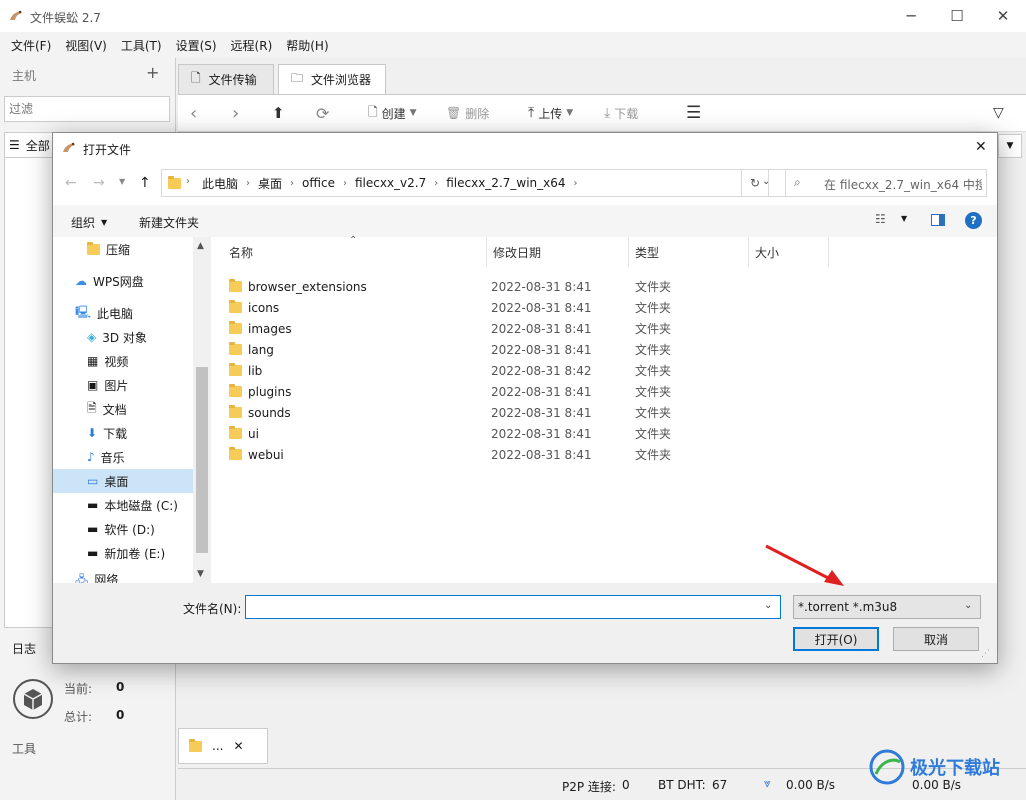 This screenshot has width=1026, height=800. What do you see at coordinates (141, 45) in the screenshot?
I see `menu-tools: 工具(T)` at bounding box center [141, 45].